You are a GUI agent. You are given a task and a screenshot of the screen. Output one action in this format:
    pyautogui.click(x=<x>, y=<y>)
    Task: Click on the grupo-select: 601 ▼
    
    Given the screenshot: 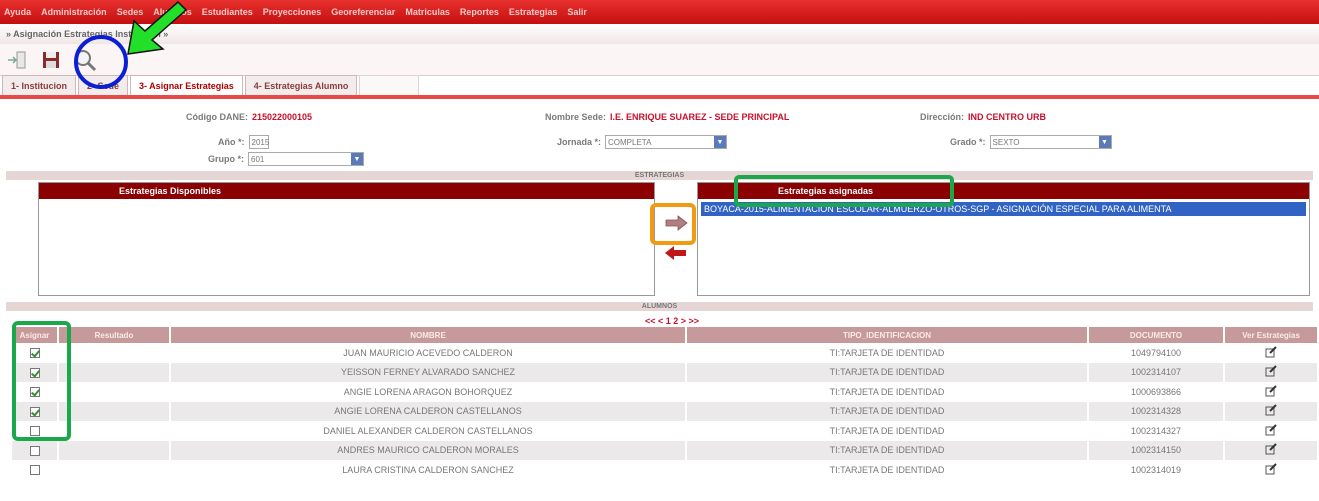 What is the action you would take?
    pyautogui.click(x=306, y=159)
    